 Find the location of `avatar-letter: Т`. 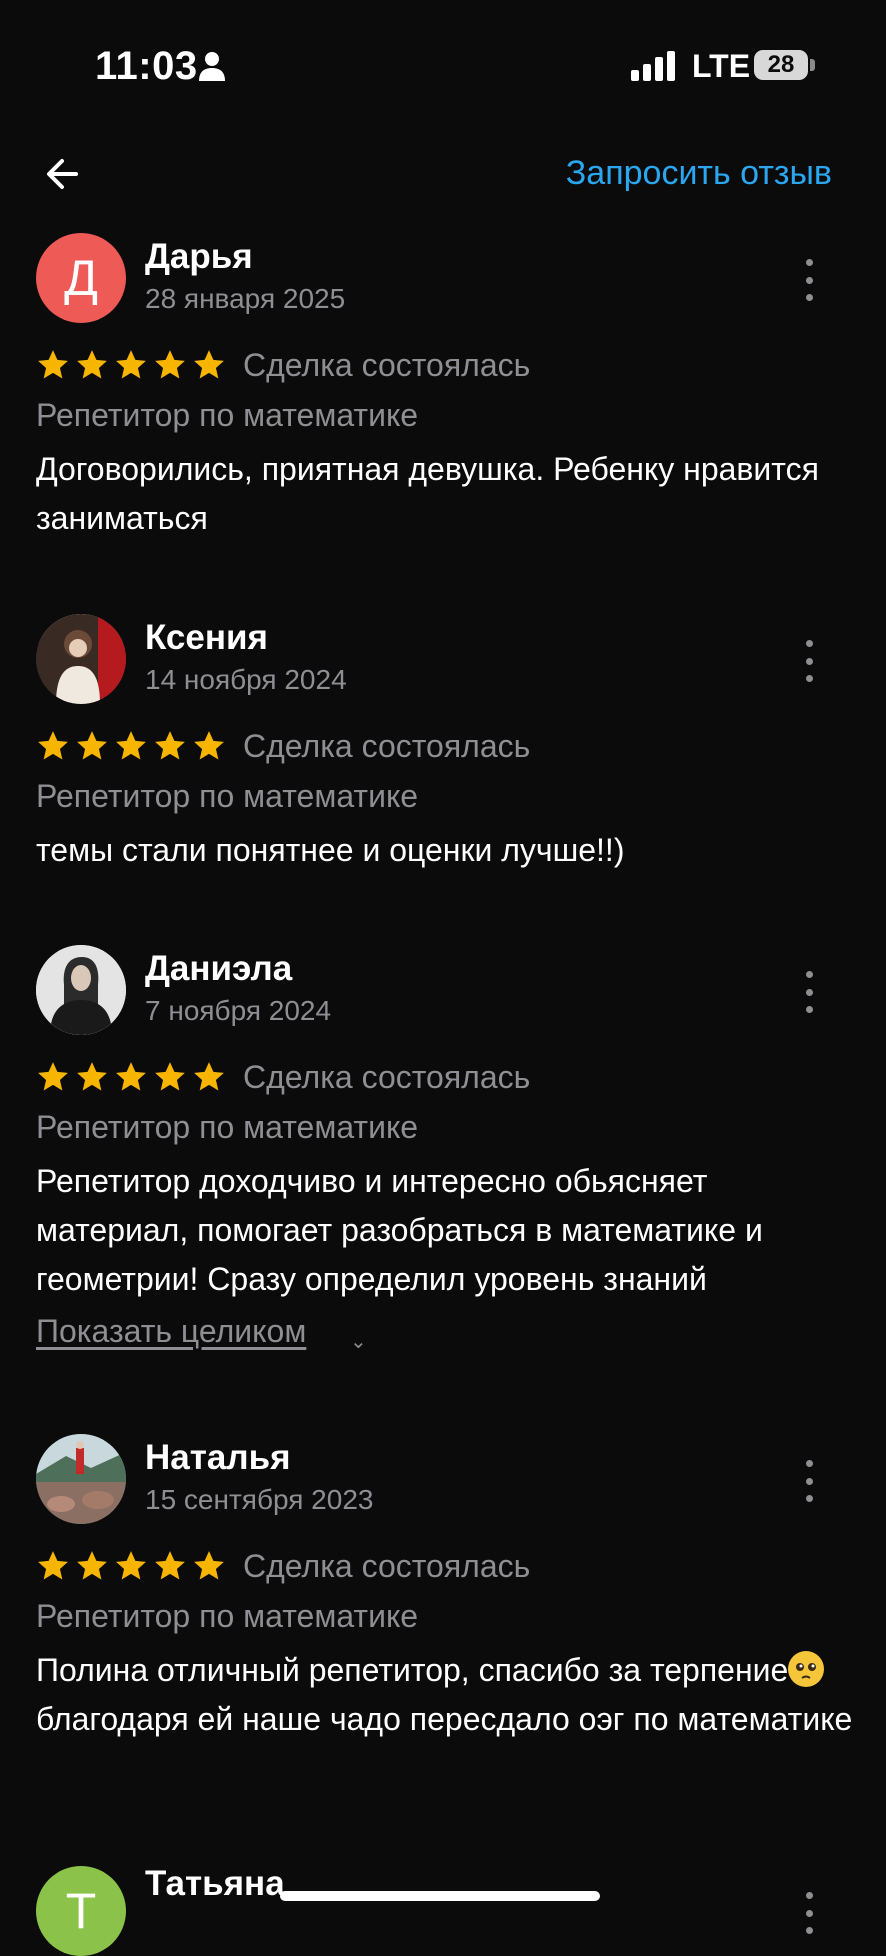

avatar-letter: Т is located at coordinates (81, 1911).